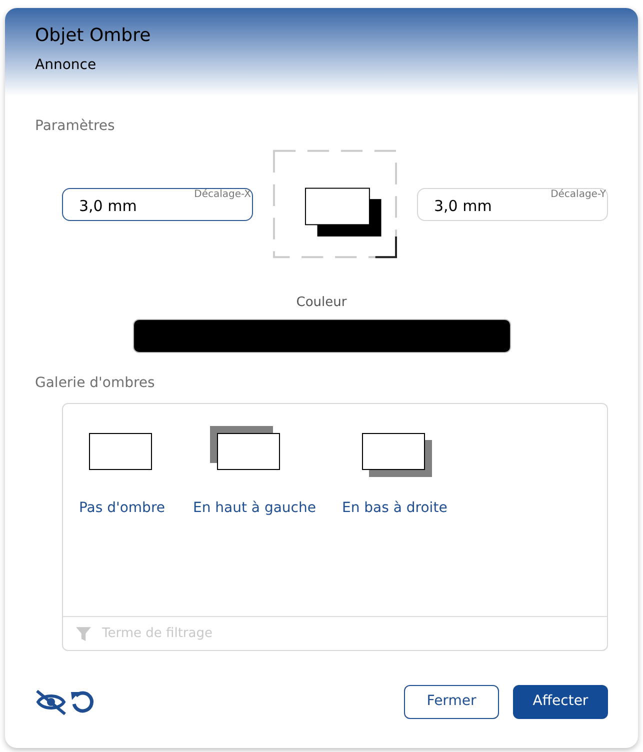 This screenshot has width=643, height=752. I want to click on hidden-eye-icon, so click(51, 701).